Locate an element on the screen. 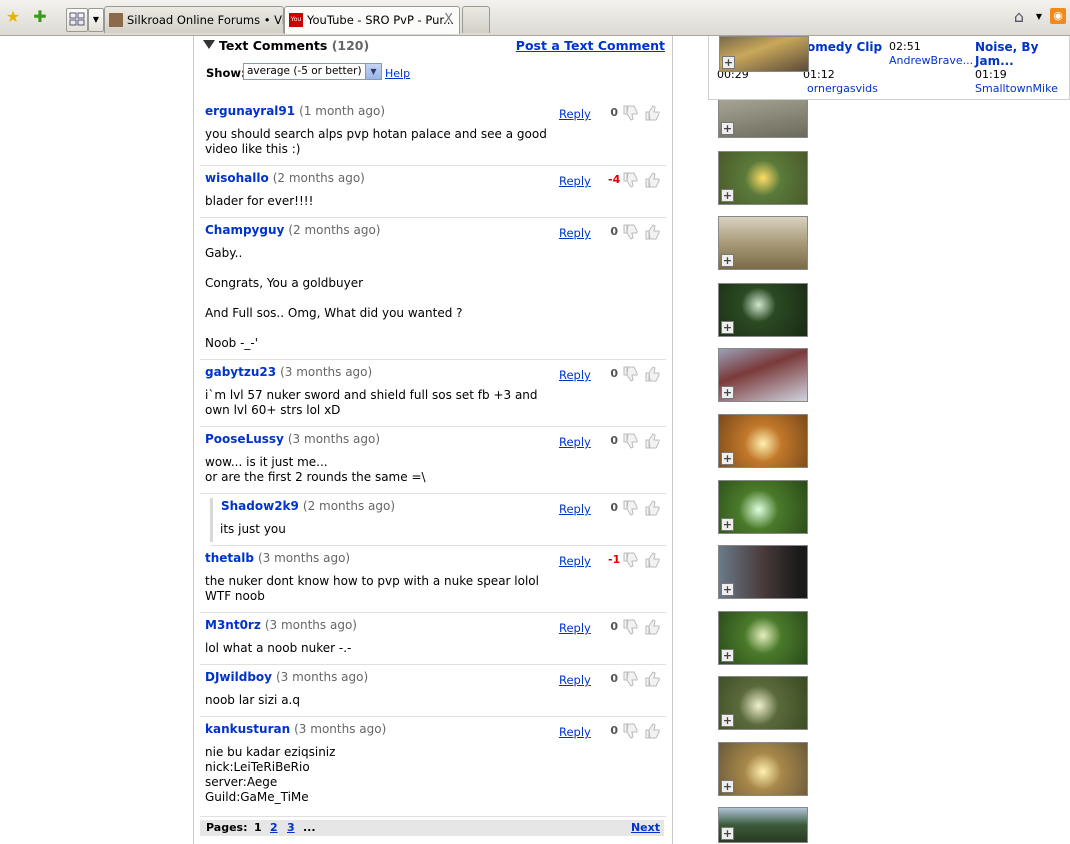 The width and height of the screenshot is (1070, 844). comment-author: kankusturan (3 months ago) is located at coordinates (295, 729).